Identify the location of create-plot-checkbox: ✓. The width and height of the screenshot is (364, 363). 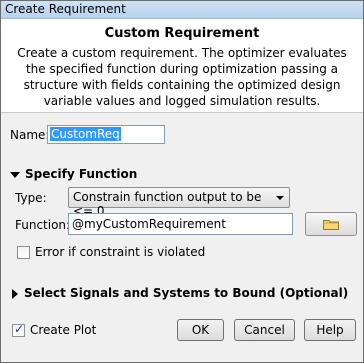
(18, 329).